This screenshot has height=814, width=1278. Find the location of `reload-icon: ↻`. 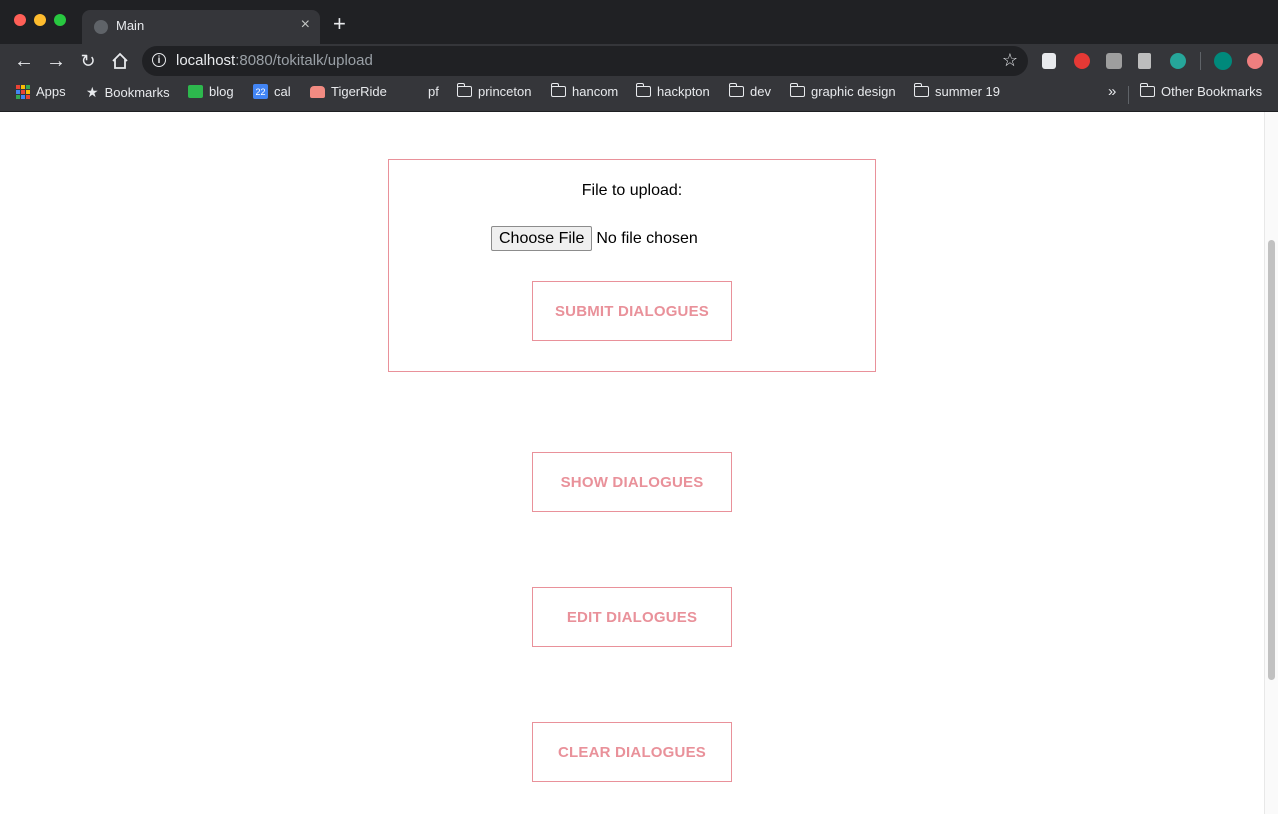

reload-icon: ↻ is located at coordinates (88, 61).